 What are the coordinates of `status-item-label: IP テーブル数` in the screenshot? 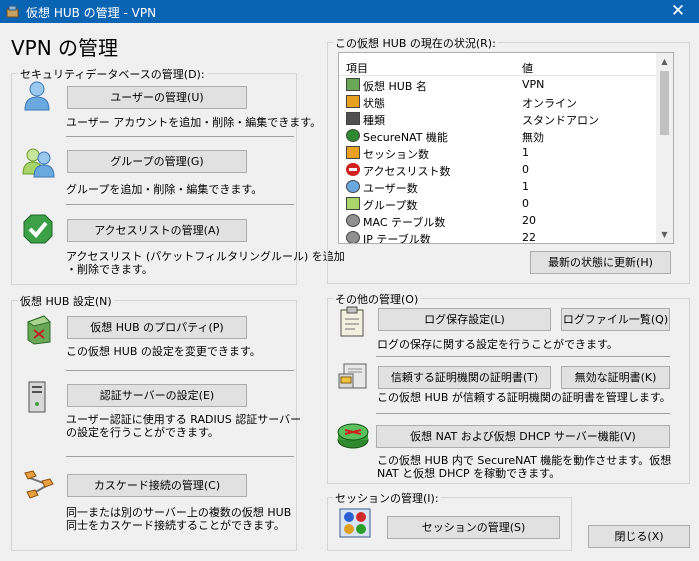 It's located at (397, 238).